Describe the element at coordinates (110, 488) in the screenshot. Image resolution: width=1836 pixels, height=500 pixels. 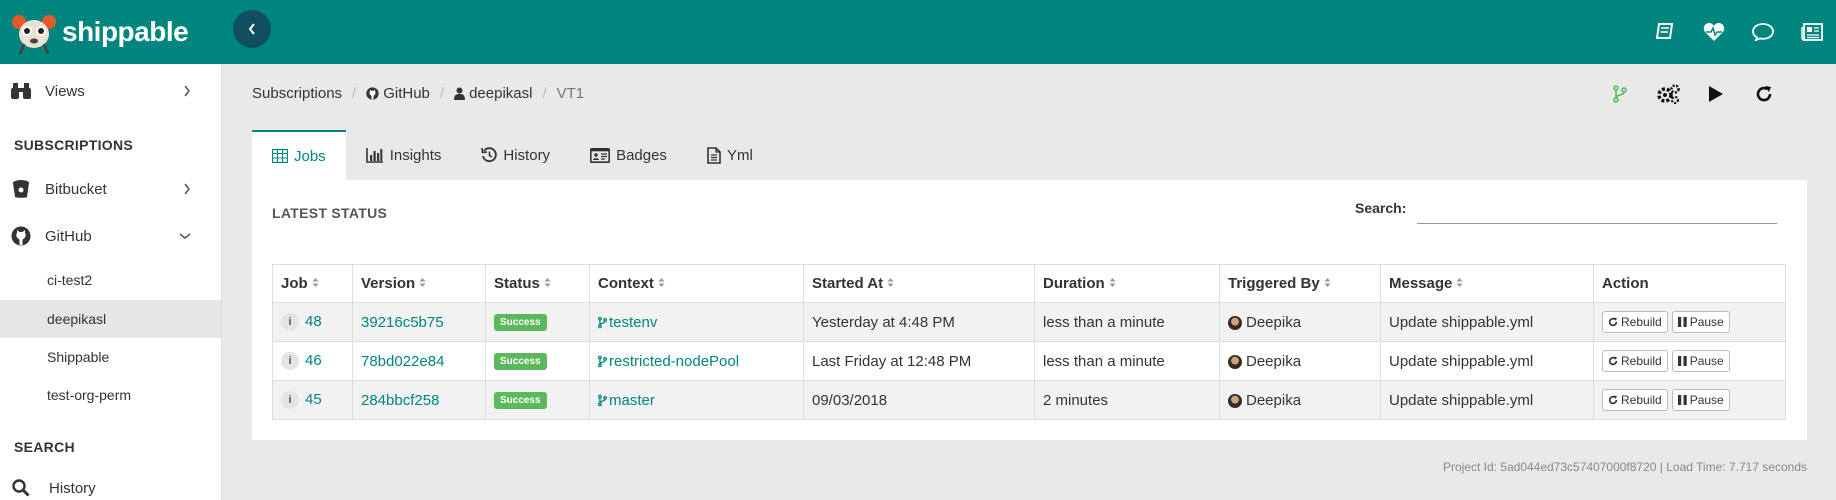
I see `sidebar-item-history: History` at that location.